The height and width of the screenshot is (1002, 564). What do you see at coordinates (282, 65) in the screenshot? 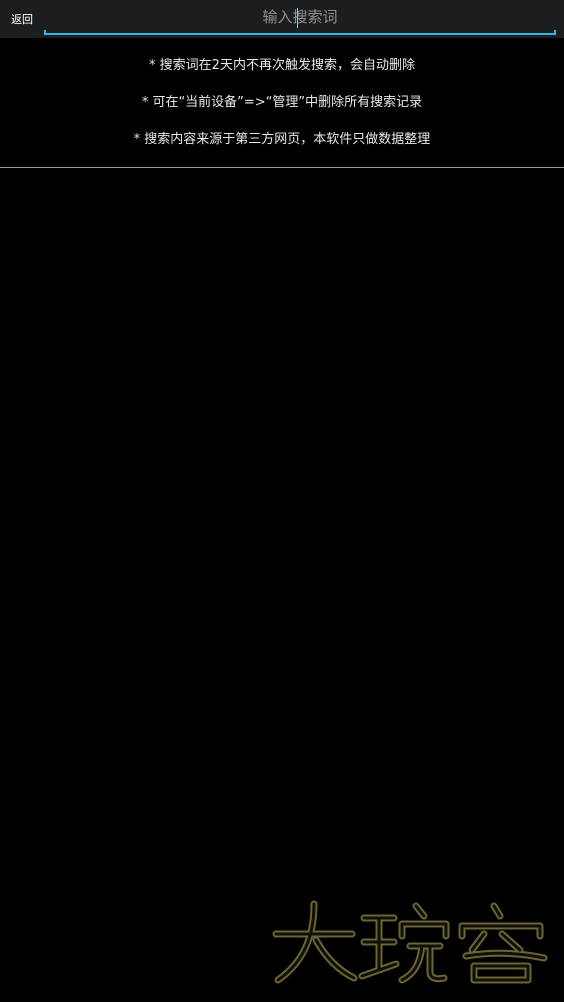
I see `tip-text: * 搜索词在2天内不再次触发搜索，会自动删除` at bounding box center [282, 65].